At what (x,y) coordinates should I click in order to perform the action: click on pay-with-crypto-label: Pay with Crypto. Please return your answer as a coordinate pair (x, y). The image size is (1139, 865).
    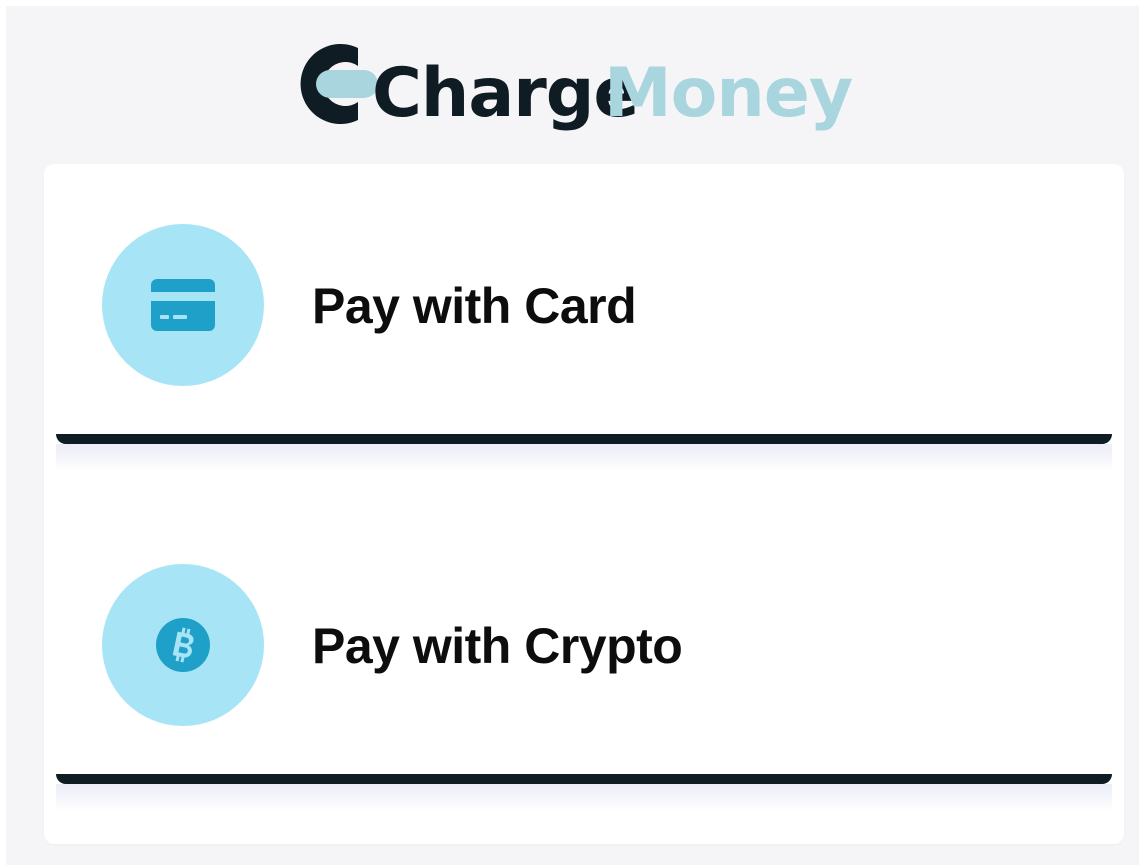
    Looking at the image, I should click on (497, 646).